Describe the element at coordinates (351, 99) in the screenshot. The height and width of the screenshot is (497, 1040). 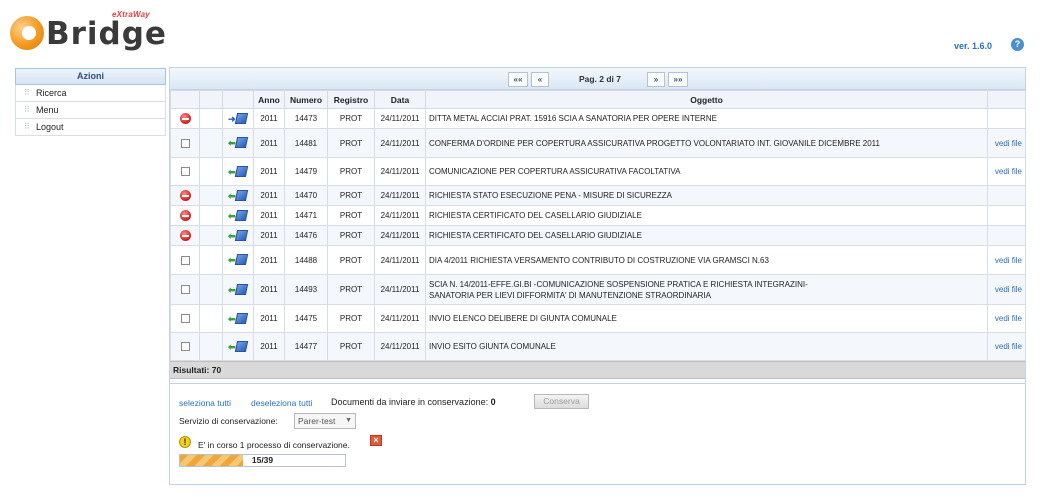
I see `col-header-registro: Registro` at that location.